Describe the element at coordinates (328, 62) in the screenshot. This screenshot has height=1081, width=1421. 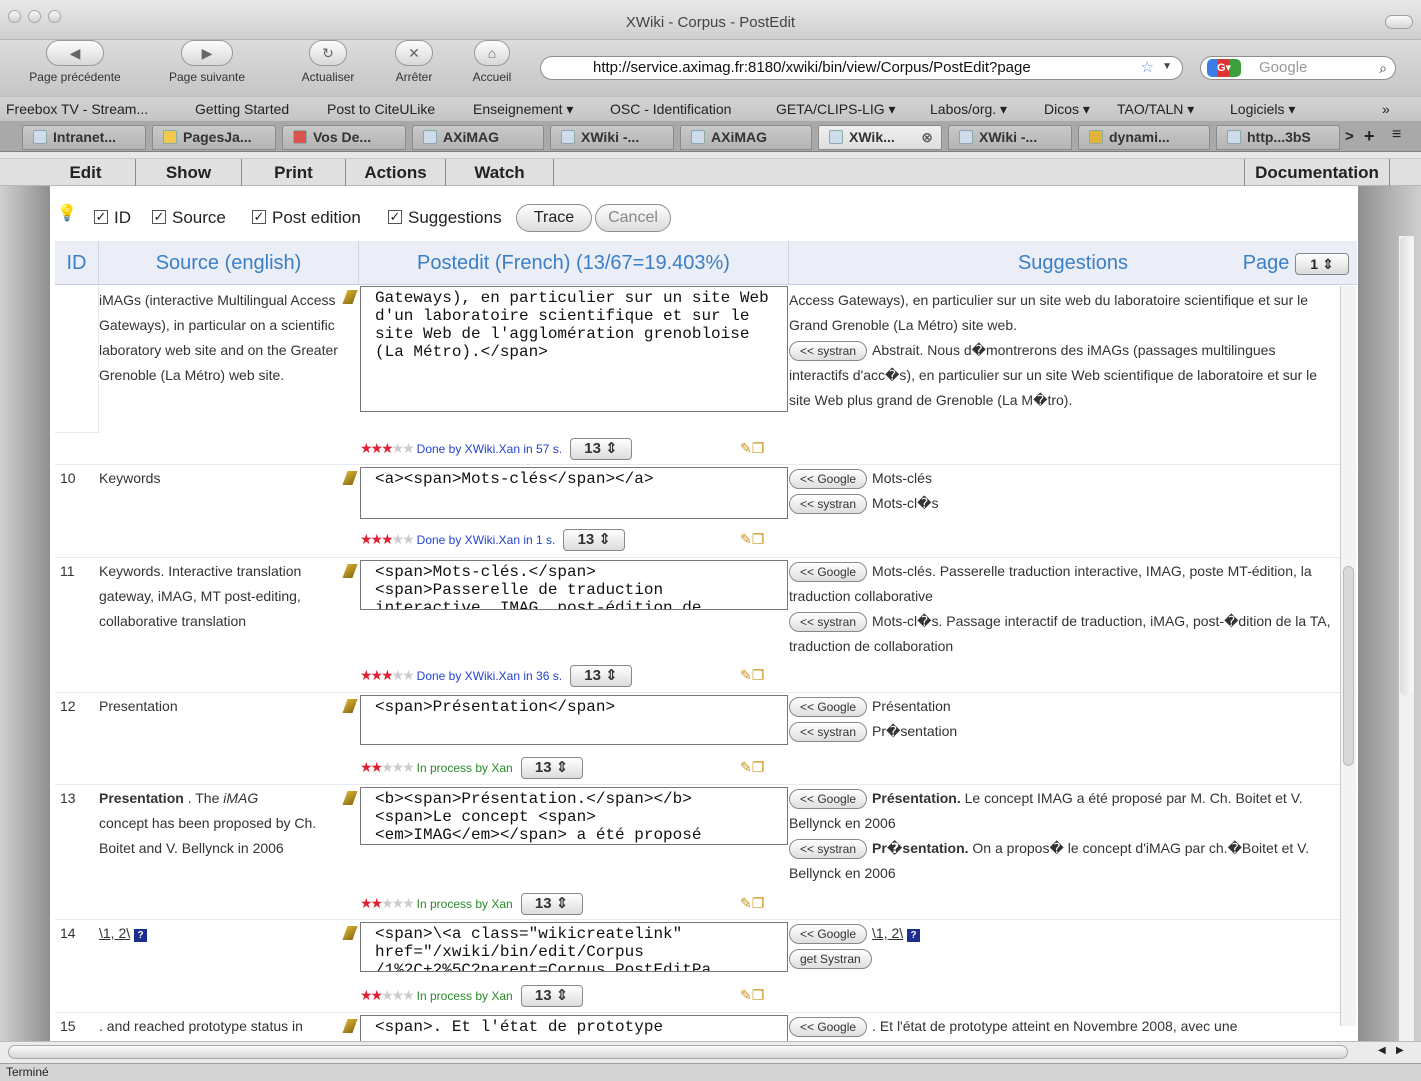
I see `reload-button: ↻ Actualiser` at that location.